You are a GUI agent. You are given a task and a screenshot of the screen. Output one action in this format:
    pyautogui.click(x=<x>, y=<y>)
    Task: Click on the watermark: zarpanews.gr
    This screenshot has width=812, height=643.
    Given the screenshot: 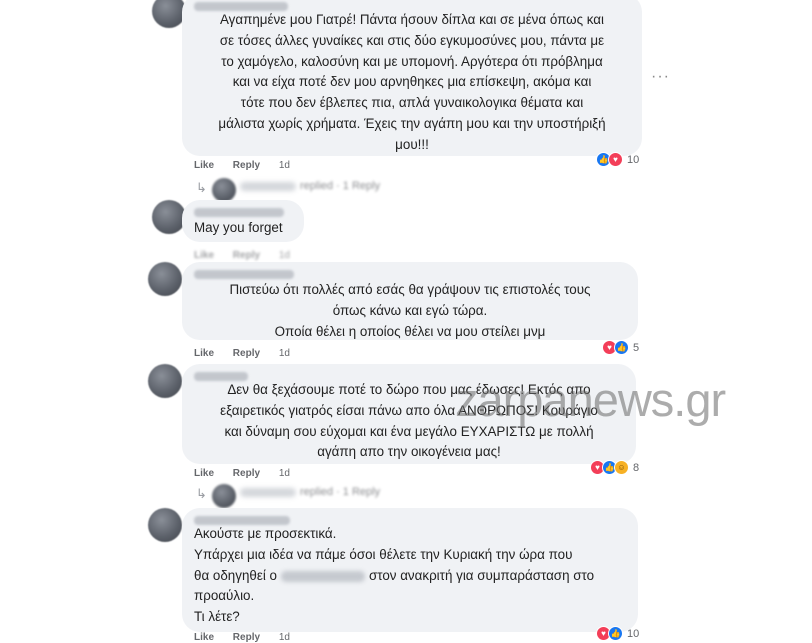 What is the action you would take?
    pyautogui.click(x=590, y=399)
    